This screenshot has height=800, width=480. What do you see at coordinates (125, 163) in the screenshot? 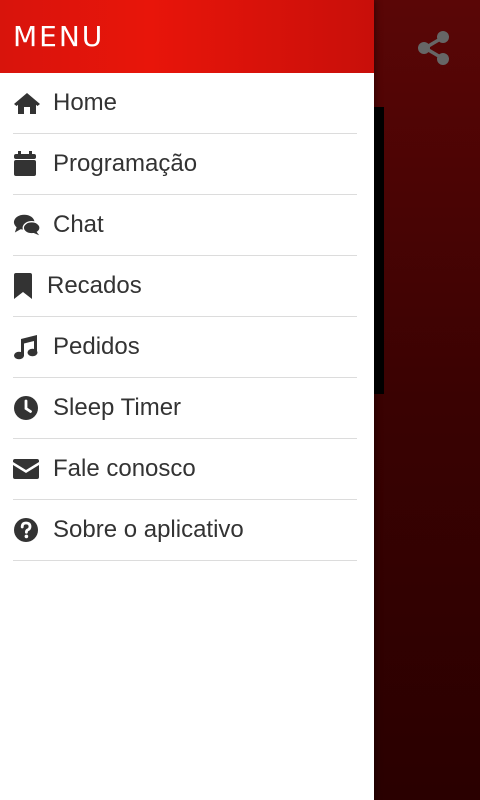
I see `menu-item-label: Programação` at bounding box center [125, 163].